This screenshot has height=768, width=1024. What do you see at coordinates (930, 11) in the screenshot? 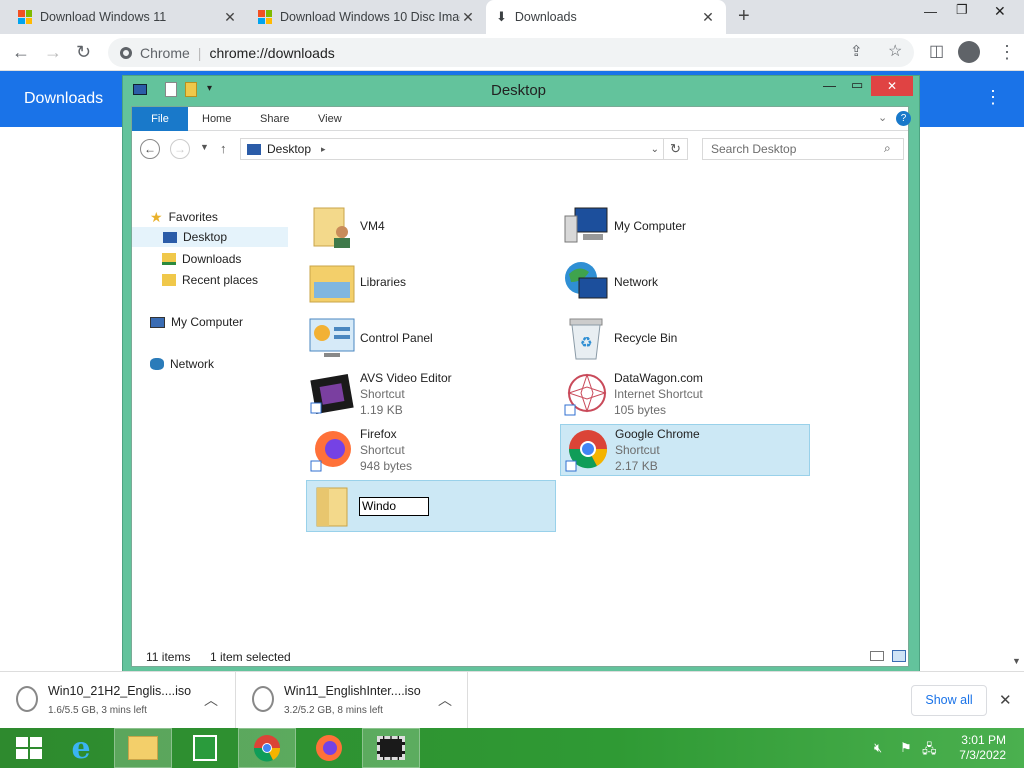
I see `minimize-button: —` at bounding box center [930, 11].